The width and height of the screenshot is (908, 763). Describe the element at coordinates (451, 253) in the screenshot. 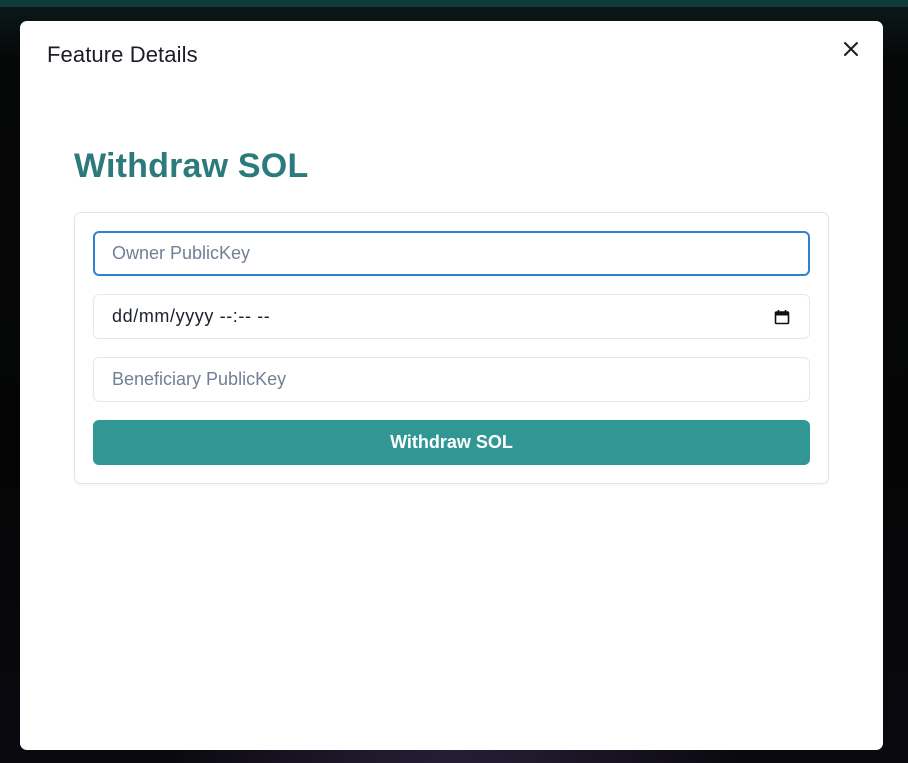

I see `owner-publickey-input: Owner PublicKey` at that location.